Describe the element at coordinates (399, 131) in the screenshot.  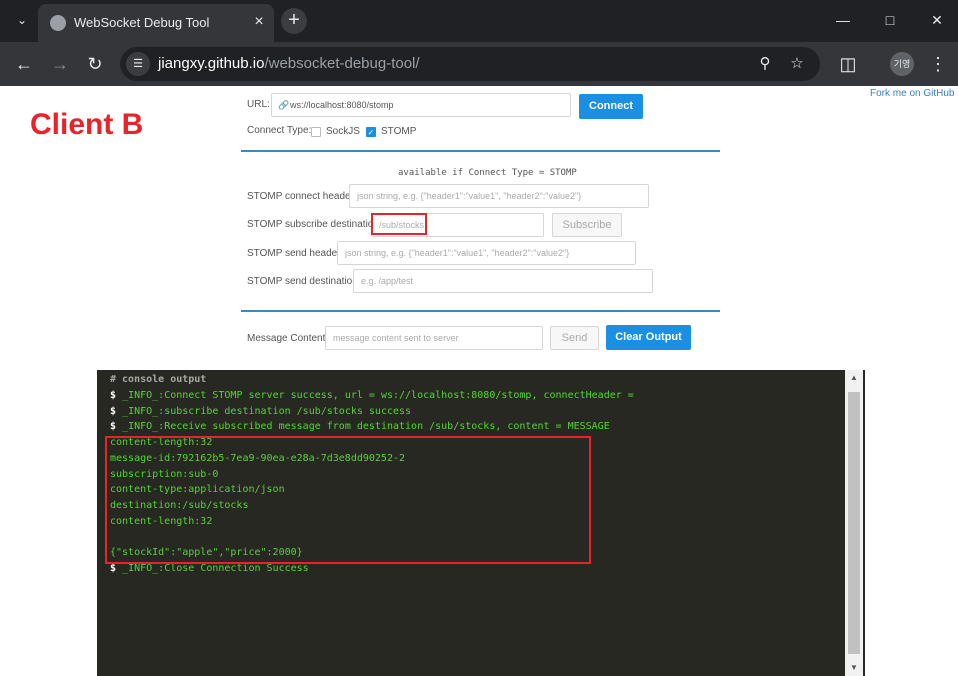
I see `stomp-label: STOMP` at that location.